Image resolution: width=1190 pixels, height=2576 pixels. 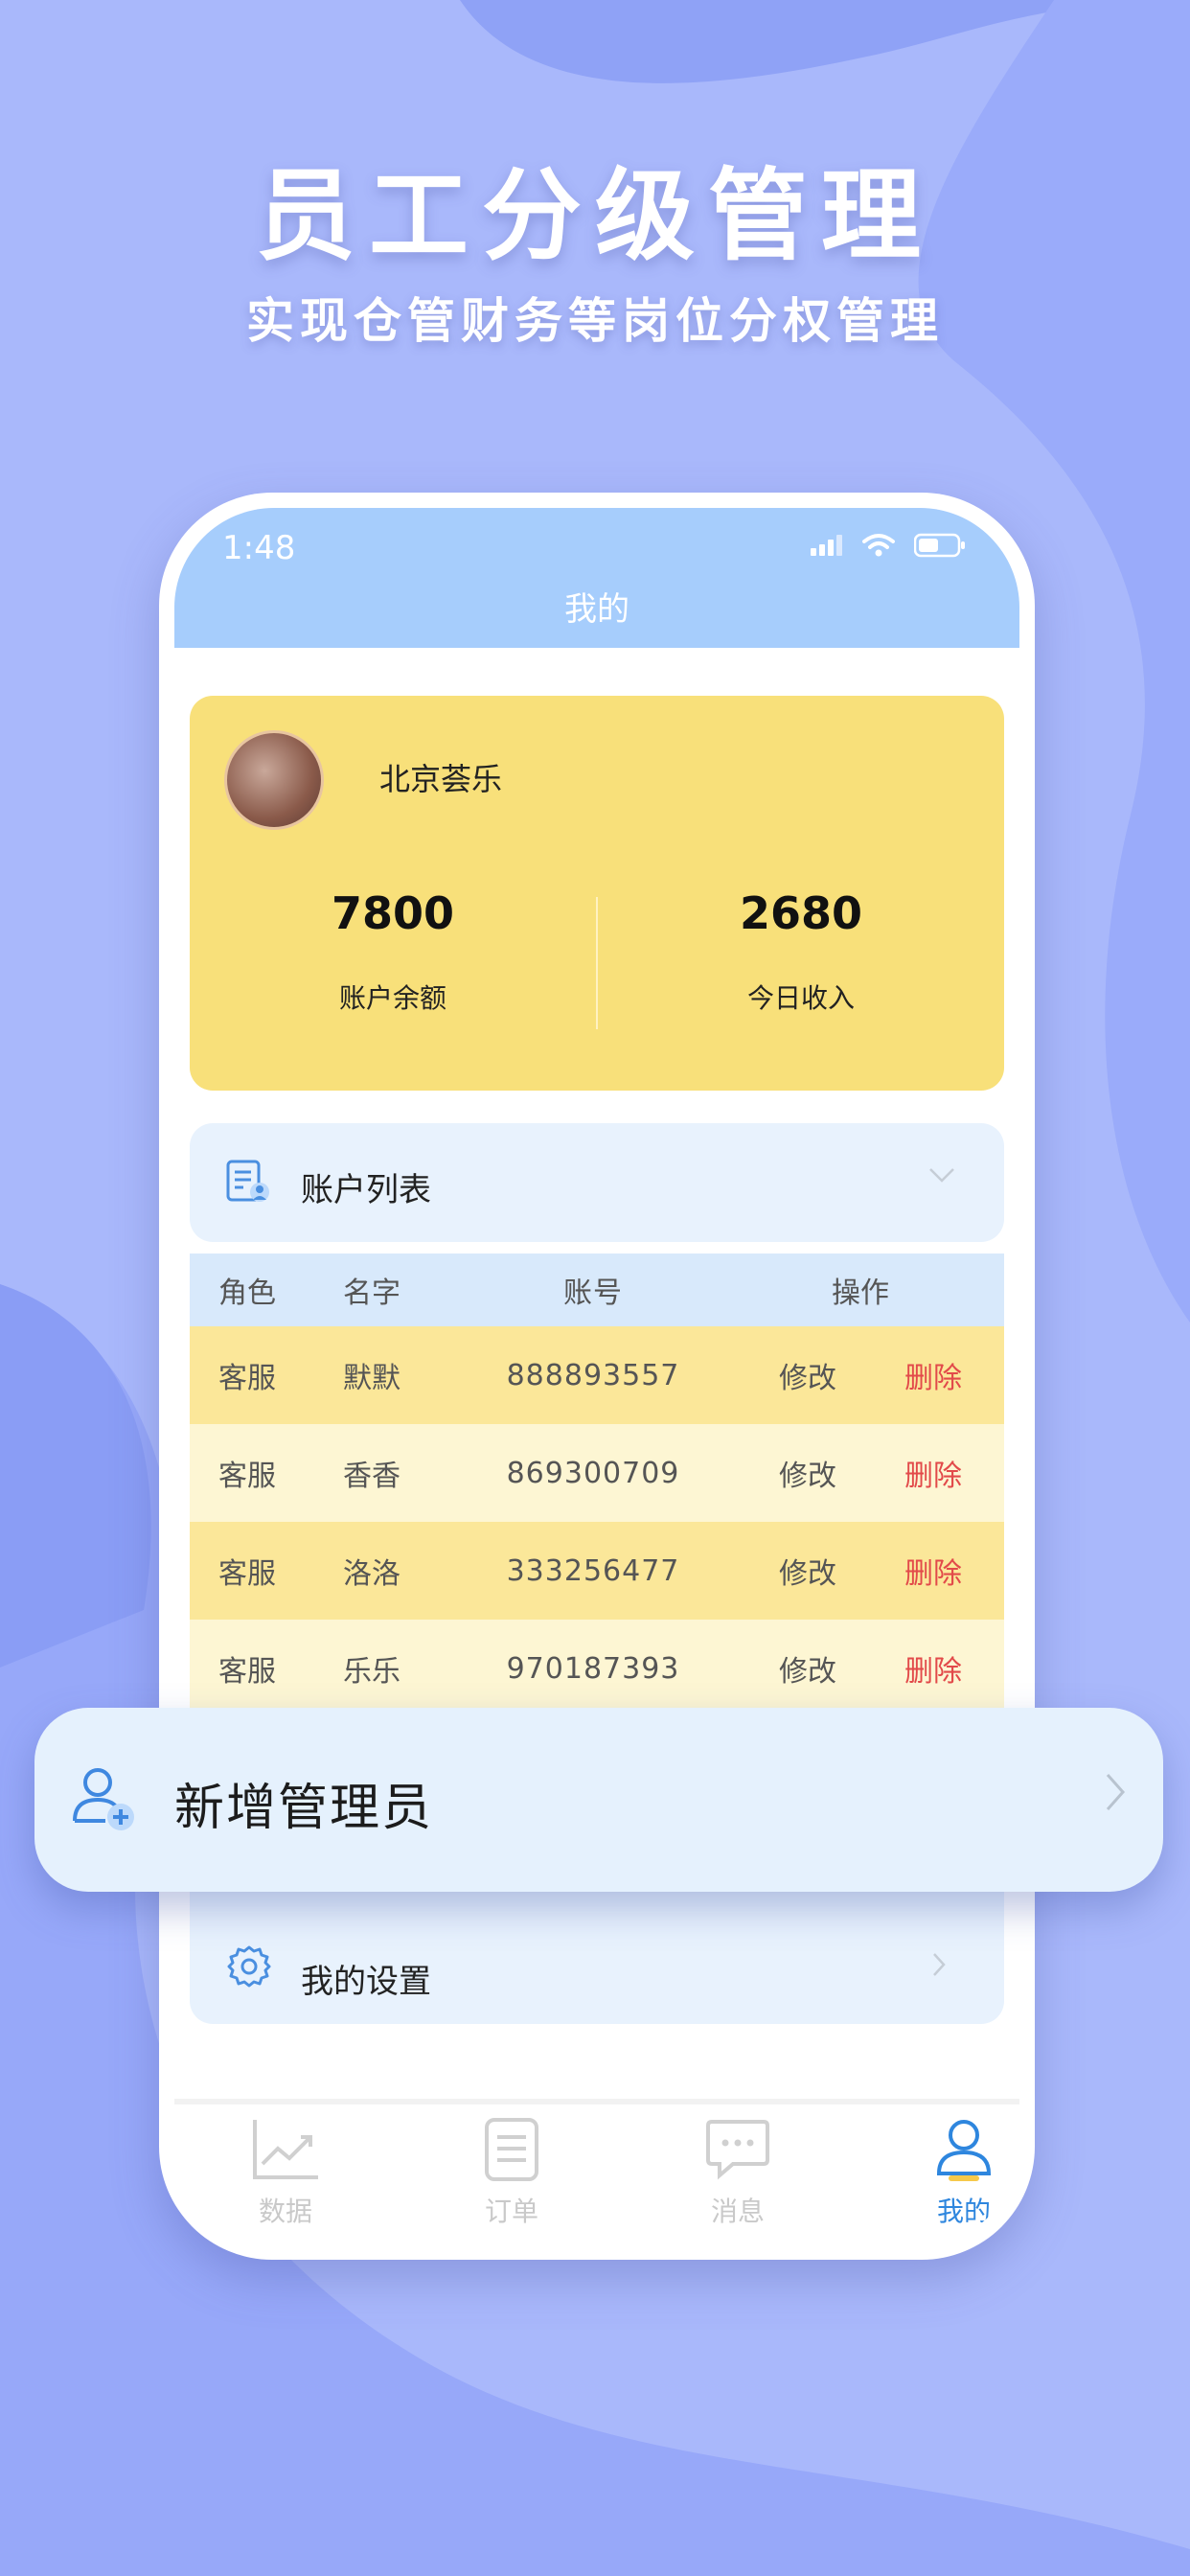 I want to click on tab-label: 数据, so click(x=285, y=2211).